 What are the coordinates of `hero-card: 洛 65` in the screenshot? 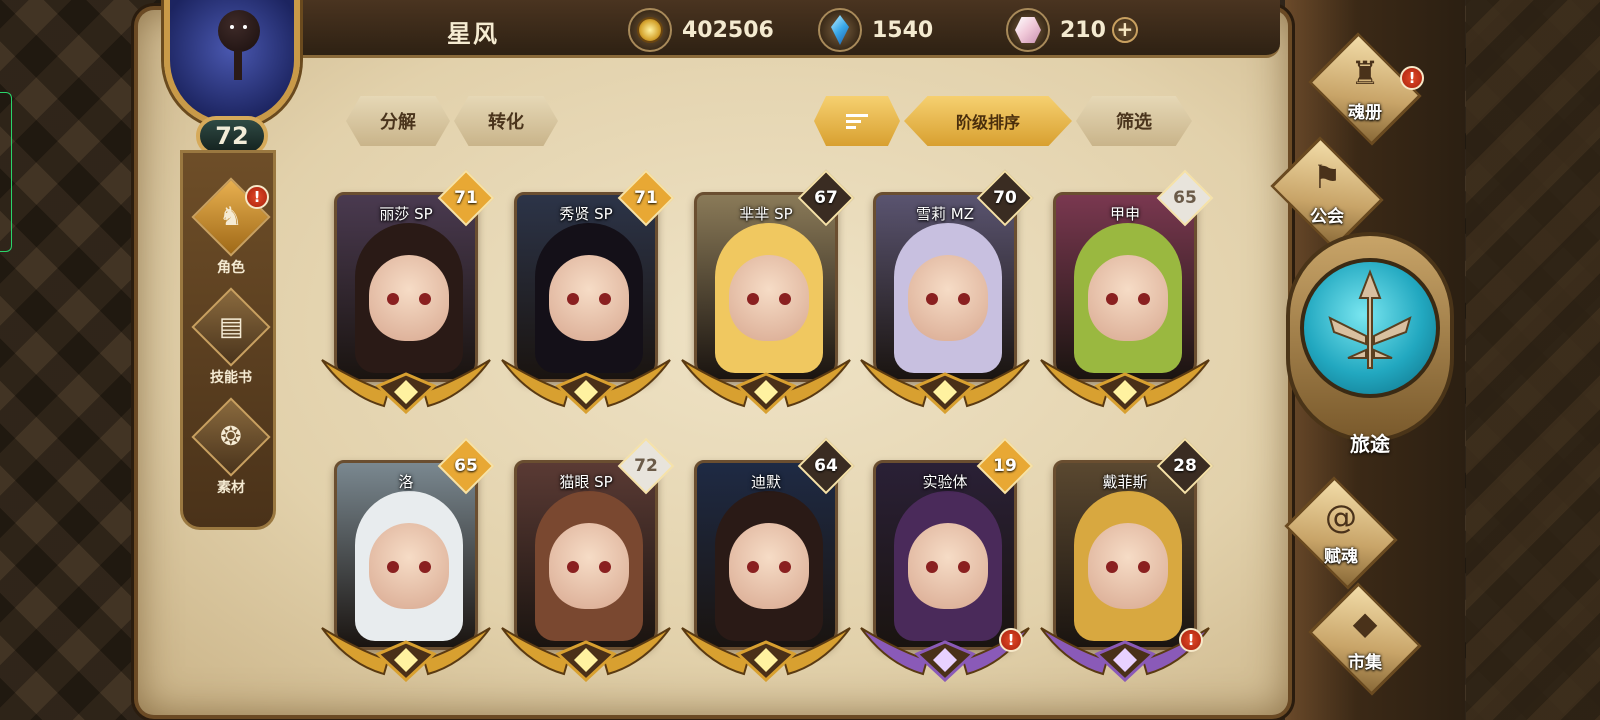 It's located at (408, 559).